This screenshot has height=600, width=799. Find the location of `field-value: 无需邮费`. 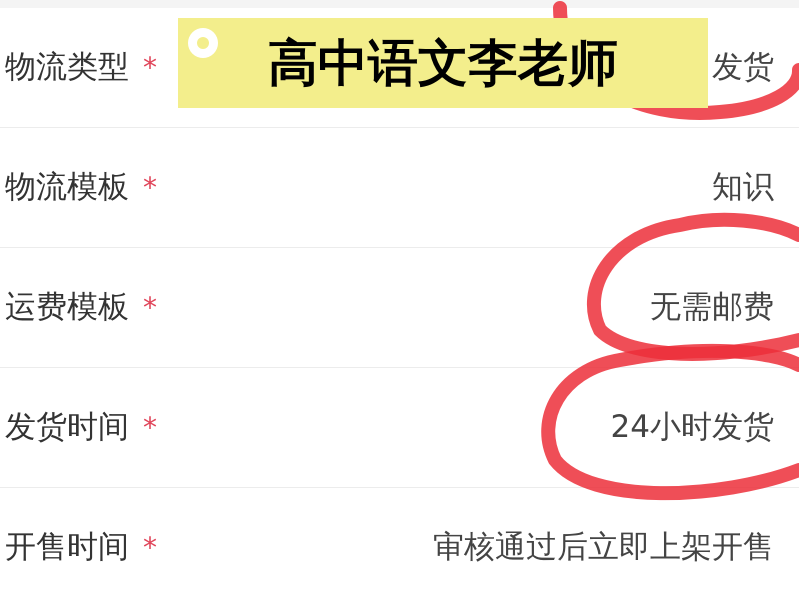

field-value: 无需邮费 is located at coordinates (712, 307).